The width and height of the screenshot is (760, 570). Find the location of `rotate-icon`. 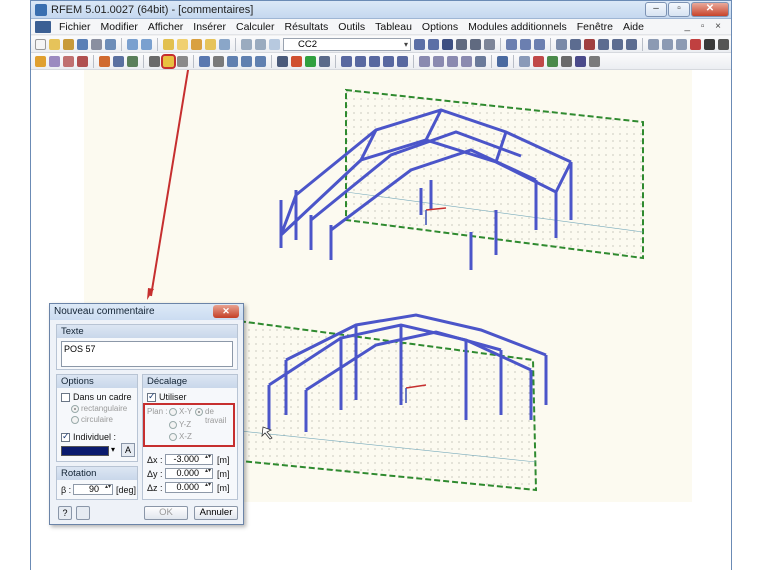

rotate-icon is located at coordinates (232, 61).